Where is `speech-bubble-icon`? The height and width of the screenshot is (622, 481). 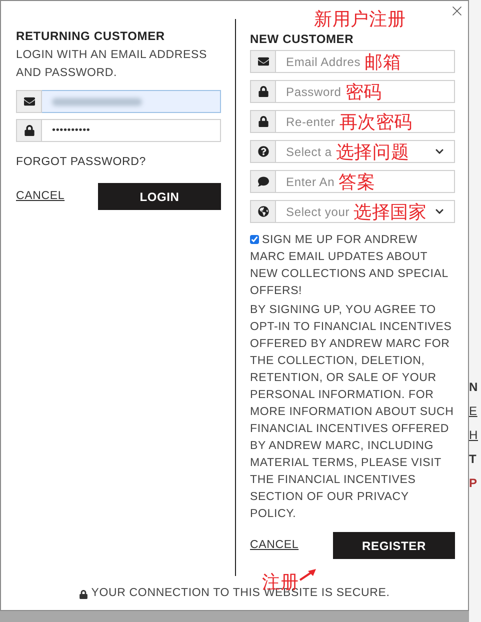 speech-bubble-icon is located at coordinates (263, 181).